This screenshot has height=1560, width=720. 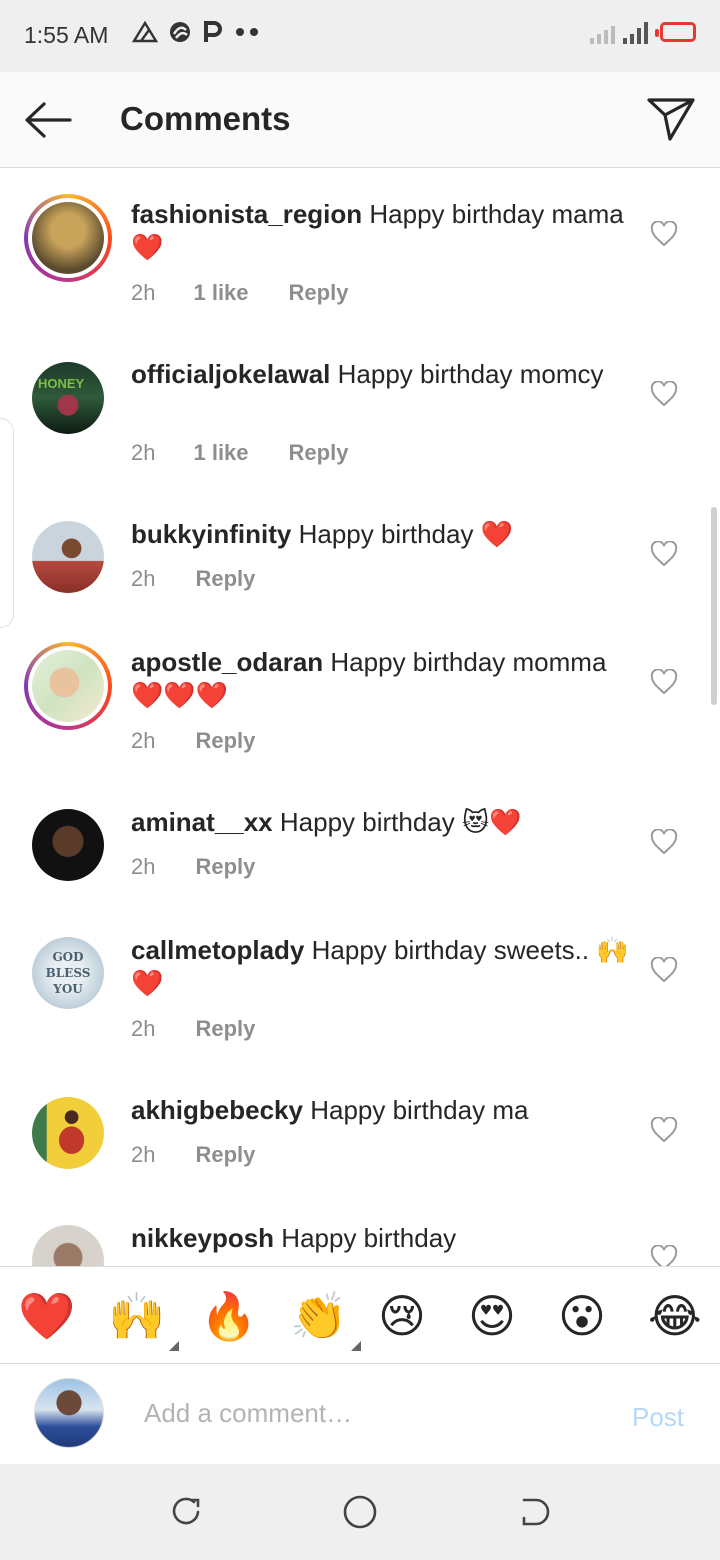 I want to click on my-avatar, so click(x=69, y=1413).